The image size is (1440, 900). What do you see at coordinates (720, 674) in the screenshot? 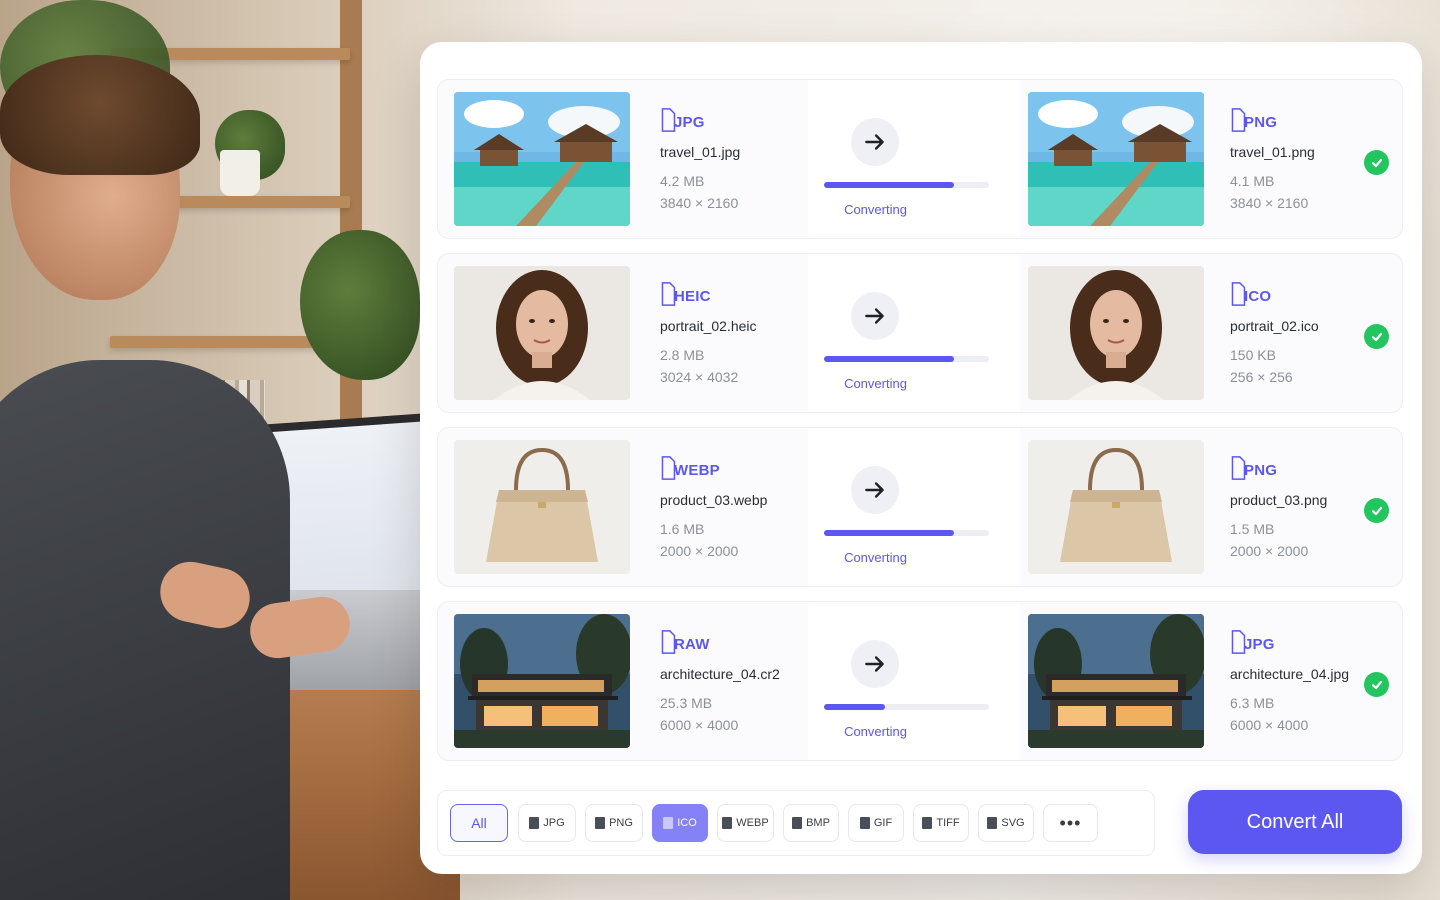
I see `source-filename: architecture_04.cr2` at bounding box center [720, 674].